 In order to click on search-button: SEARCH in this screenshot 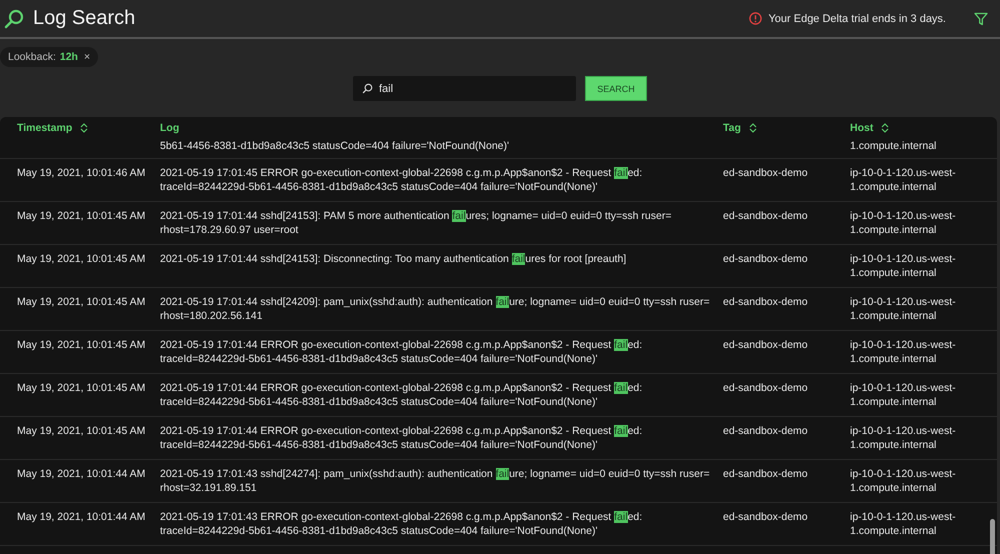, I will do `click(616, 88)`.